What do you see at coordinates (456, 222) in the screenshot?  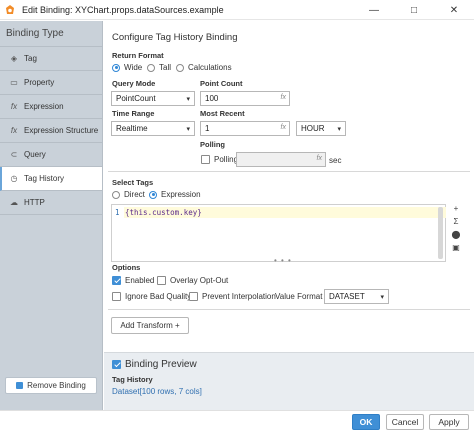 I see `function-sum-icon: Σ` at bounding box center [456, 222].